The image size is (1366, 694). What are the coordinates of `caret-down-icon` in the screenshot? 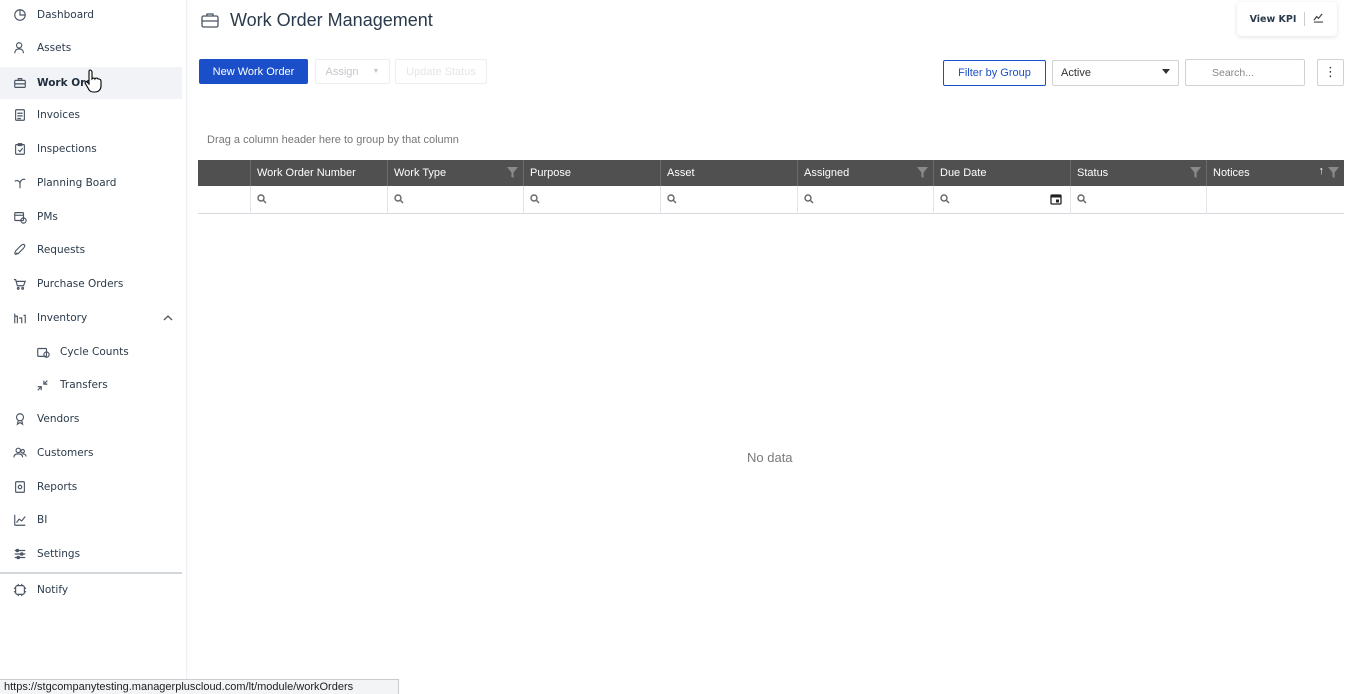 It's located at (1166, 71).